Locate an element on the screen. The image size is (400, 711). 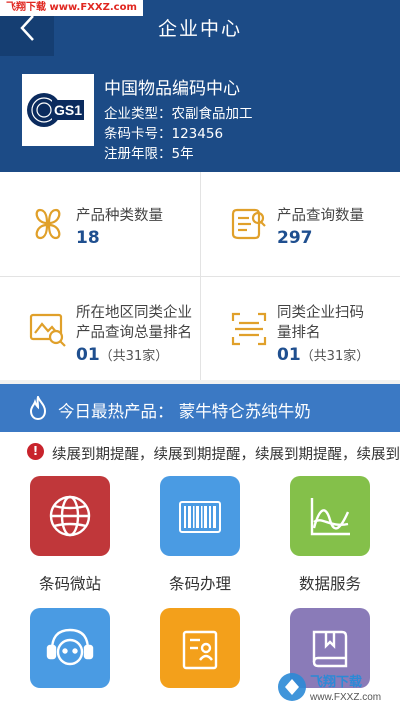
alert-icon: ! is located at coordinates (35, 451).